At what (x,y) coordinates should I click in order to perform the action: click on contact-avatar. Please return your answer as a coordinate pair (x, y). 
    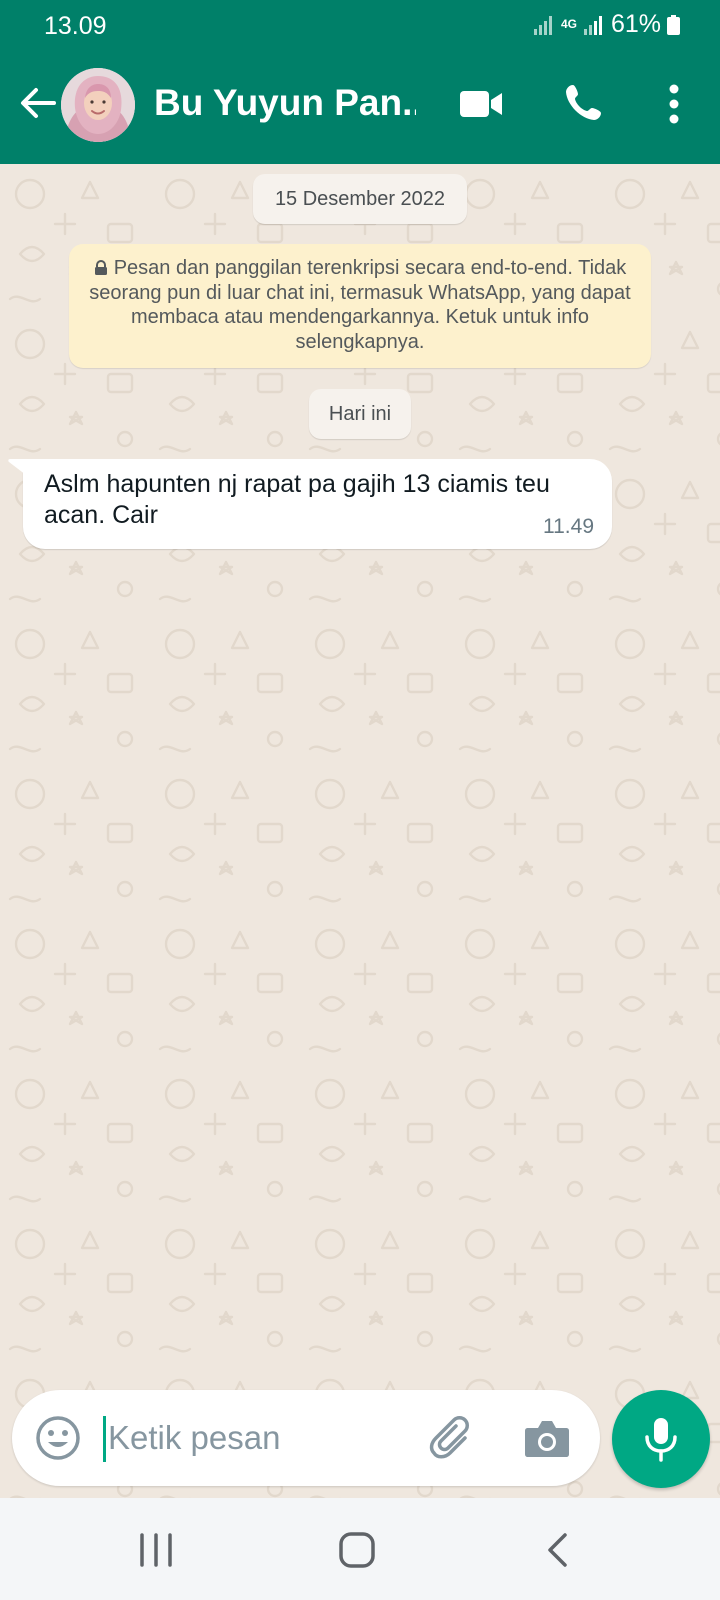
    Looking at the image, I should click on (98, 105).